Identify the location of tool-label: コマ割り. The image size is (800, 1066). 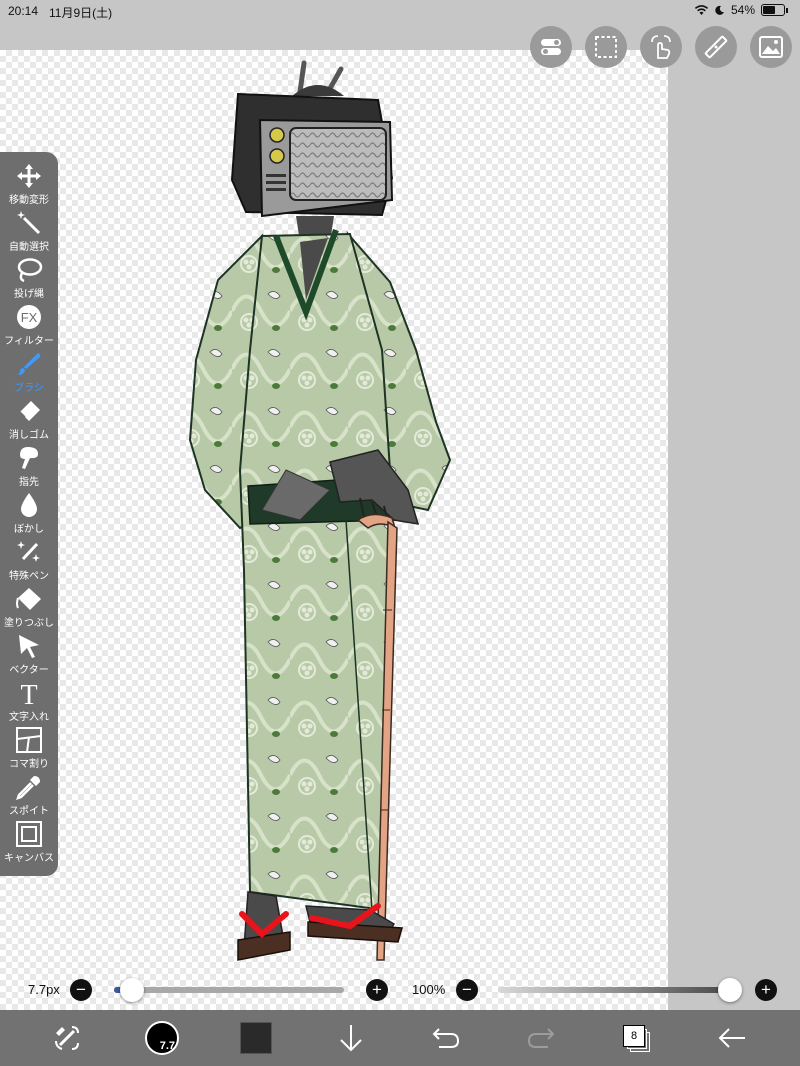
(29, 764).